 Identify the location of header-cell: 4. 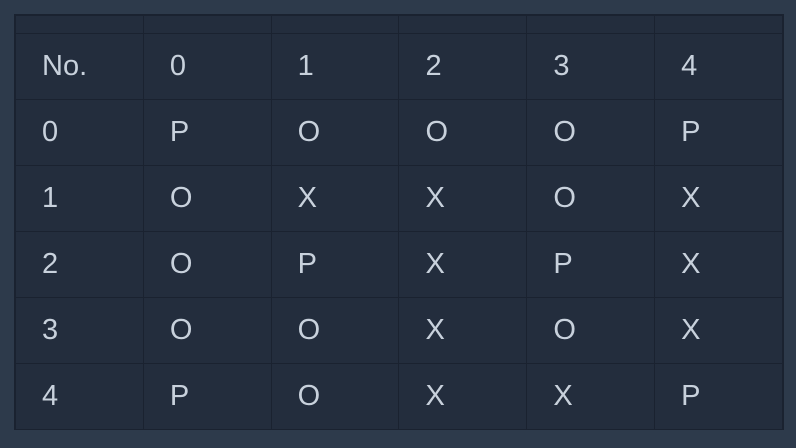
(718, 66).